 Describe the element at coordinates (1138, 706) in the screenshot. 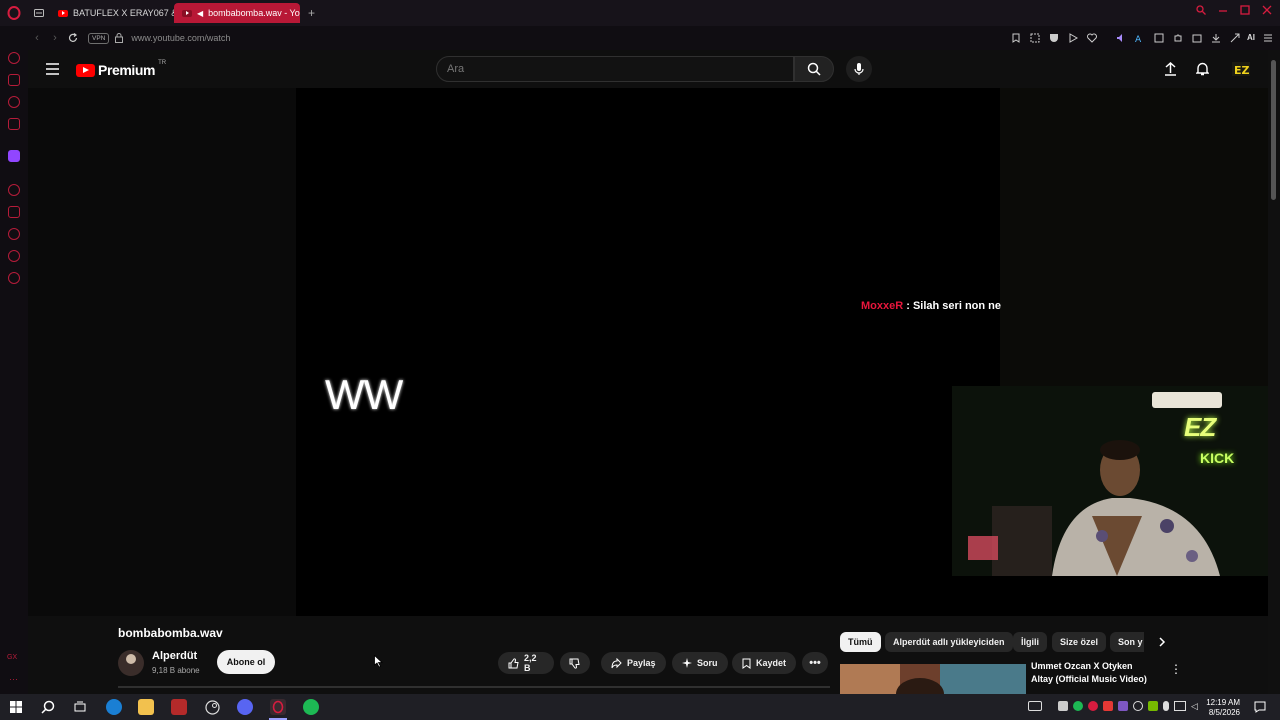

I see `tray-steam-icon` at that location.